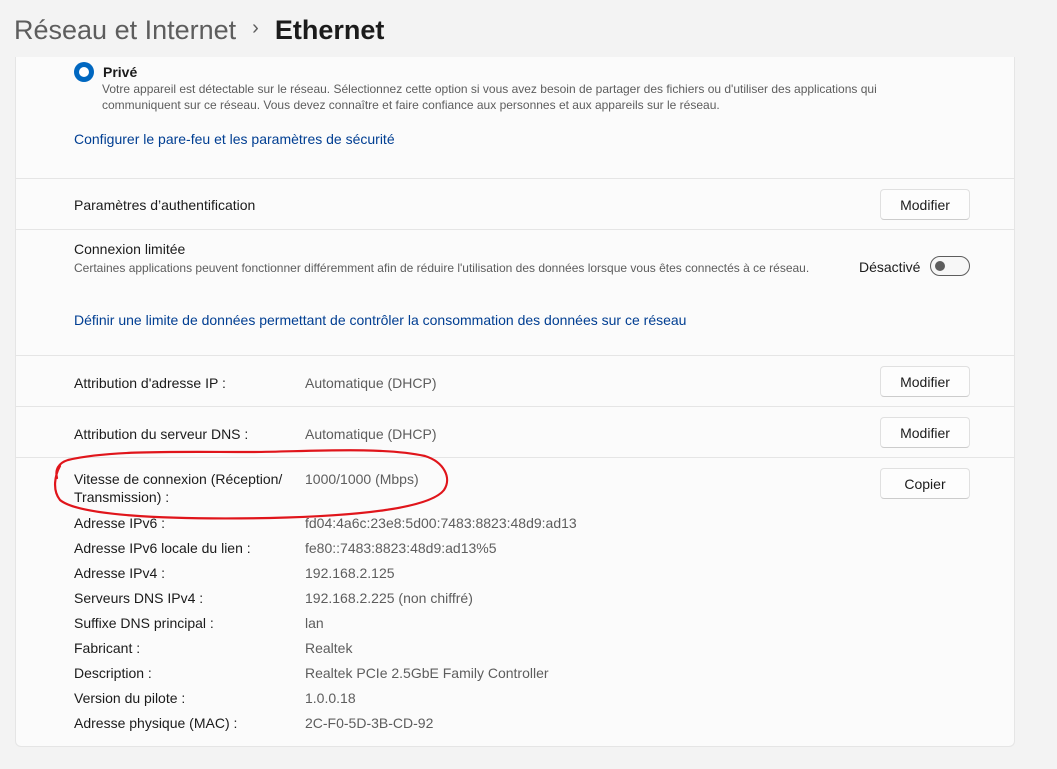 The height and width of the screenshot is (769, 1057). I want to click on prop-value-driver-version: 1.0.0.18, so click(330, 698).